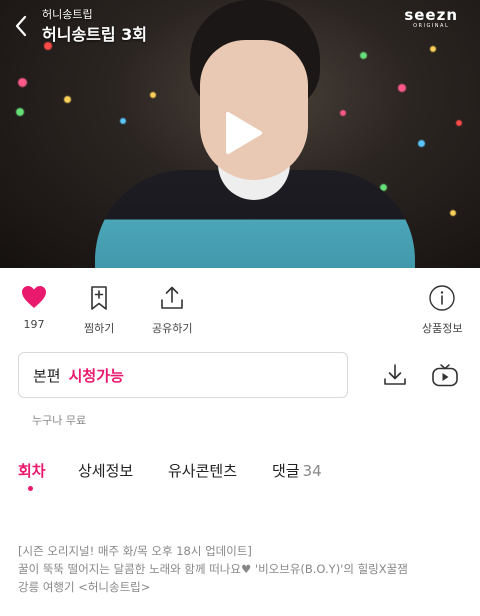 The width and height of the screenshot is (480, 616). What do you see at coordinates (240, 303) in the screenshot?
I see `action-row: 197 찜하기 공유하기 상품정보` at bounding box center [240, 303].